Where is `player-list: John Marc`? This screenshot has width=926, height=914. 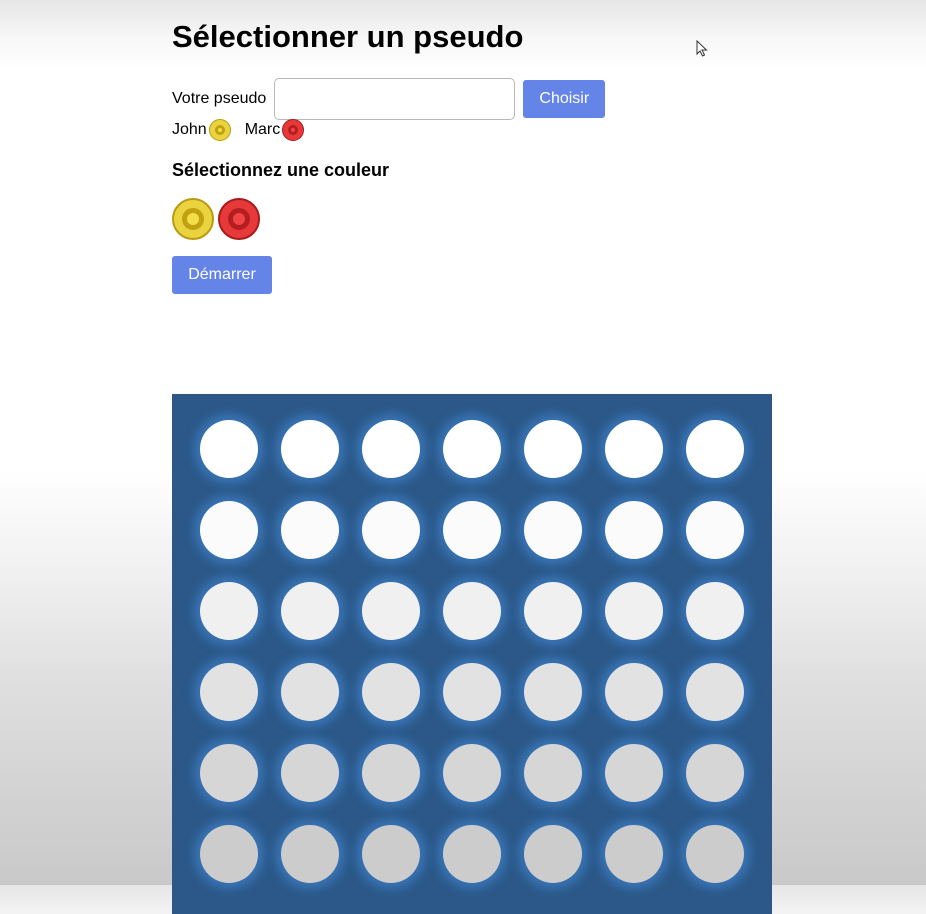
player-list: John Marc is located at coordinates (245, 130).